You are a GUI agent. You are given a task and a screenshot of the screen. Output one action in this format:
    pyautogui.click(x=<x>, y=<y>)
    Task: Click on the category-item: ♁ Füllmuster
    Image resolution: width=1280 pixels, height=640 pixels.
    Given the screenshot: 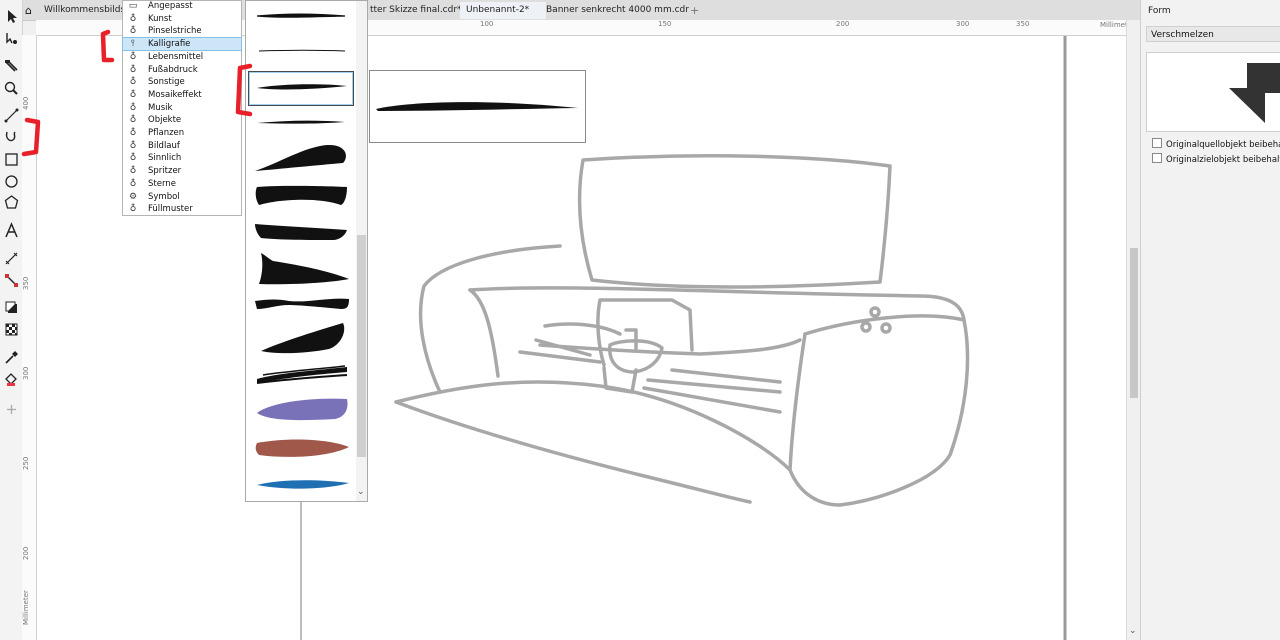 What is the action you would take?
    pyautogui.click(x=182, y=209)
    